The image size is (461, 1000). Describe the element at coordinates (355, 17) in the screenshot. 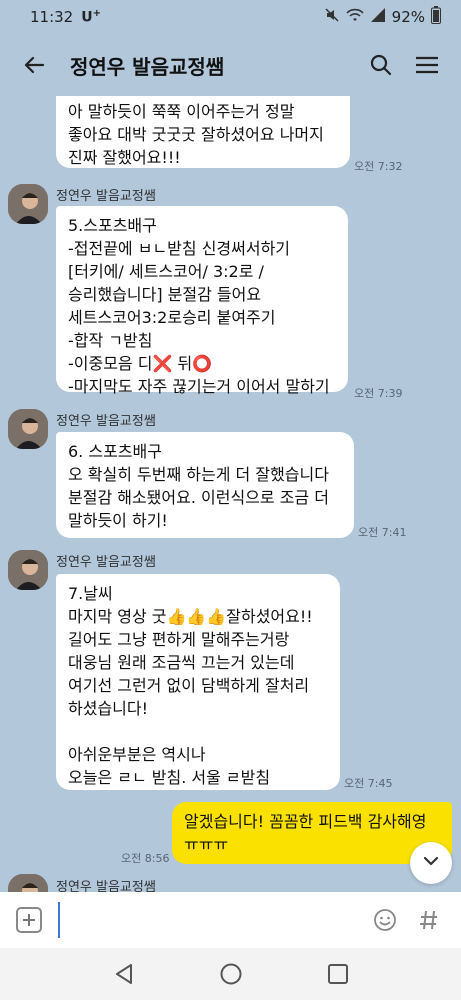

I see `wifi-icon` at that location.